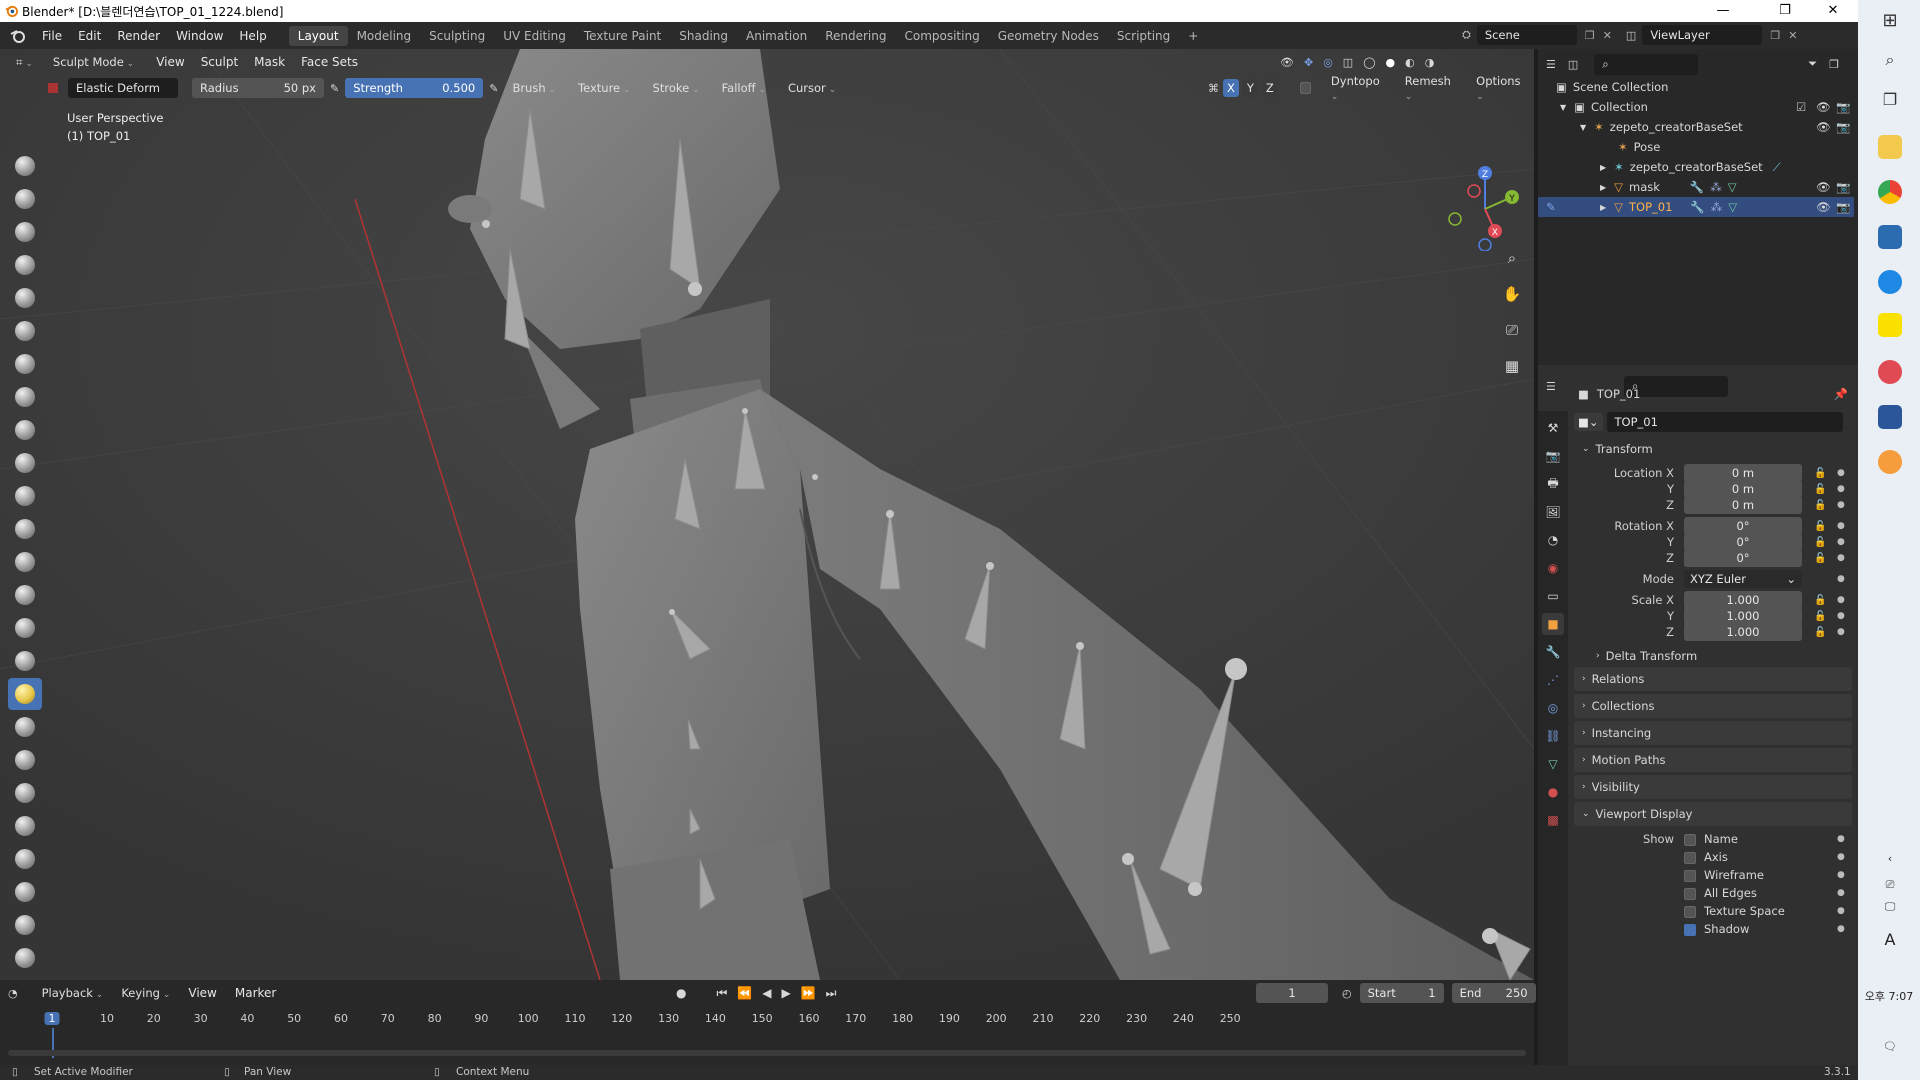 The height and width of the screenshot is (1080, 1920). I want to click on display-mode-icon: ◫, so click(1573, 64).